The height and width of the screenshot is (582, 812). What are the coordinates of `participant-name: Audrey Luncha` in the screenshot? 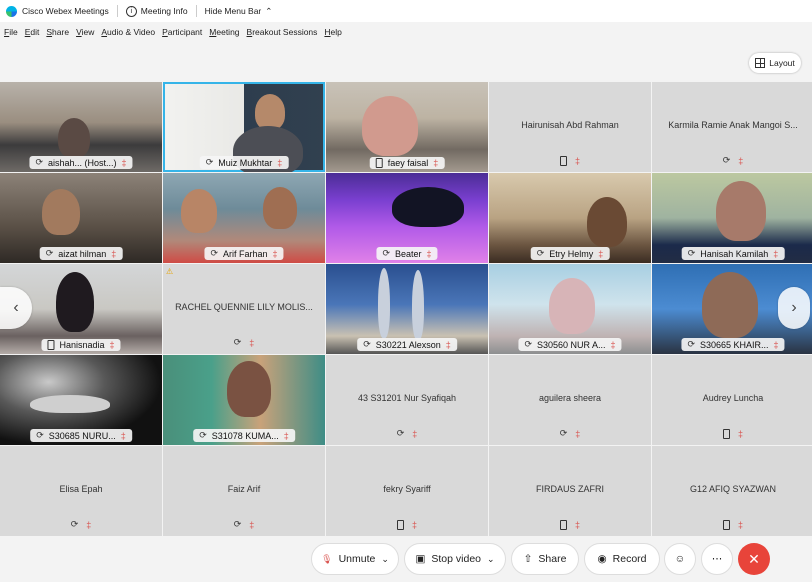 It's located at (733, 398).